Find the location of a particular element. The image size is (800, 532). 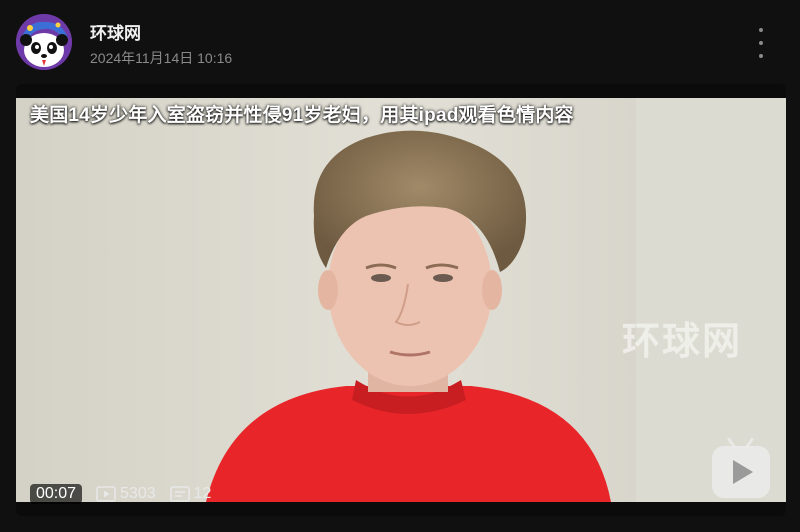

video-duration: 00:07 is located at coordinates (56, 494).